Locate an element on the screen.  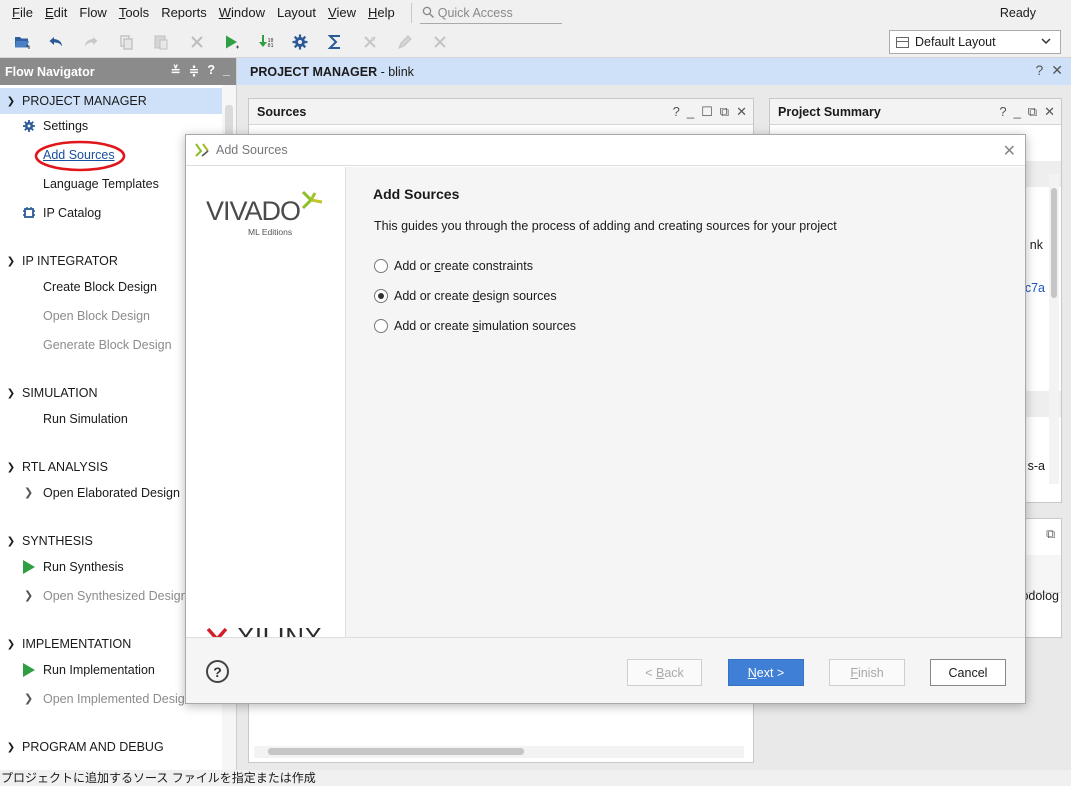
nav-open-implemented-design: Open Implemented Design is located at coordinates (117, 699).